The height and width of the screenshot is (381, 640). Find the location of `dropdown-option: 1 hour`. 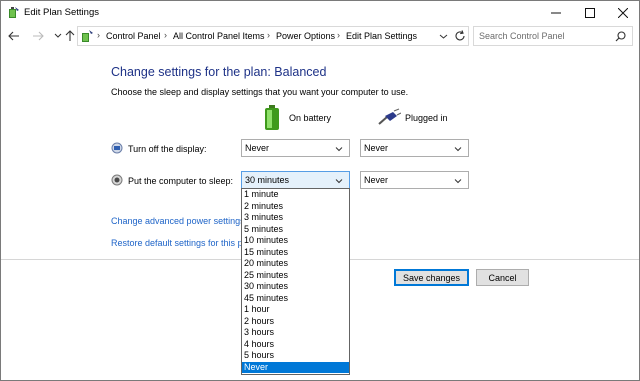

dropdown-option: 1 hour is located at coordinates (295, 310).